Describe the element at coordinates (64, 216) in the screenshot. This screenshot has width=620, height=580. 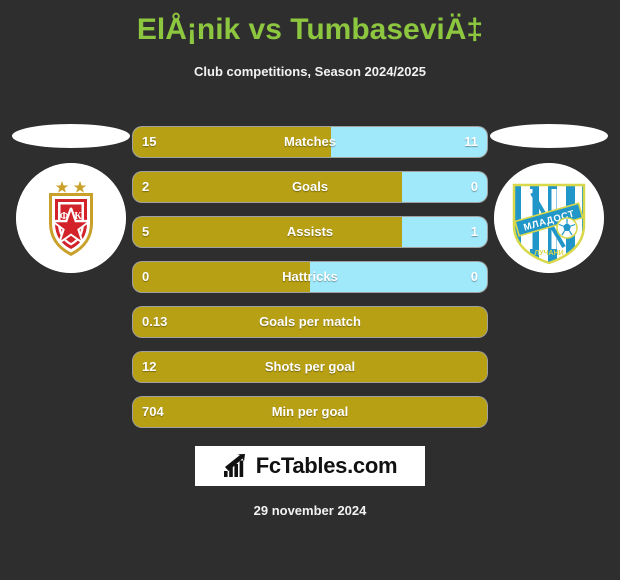
I see `svg-text: Ф` at that location.